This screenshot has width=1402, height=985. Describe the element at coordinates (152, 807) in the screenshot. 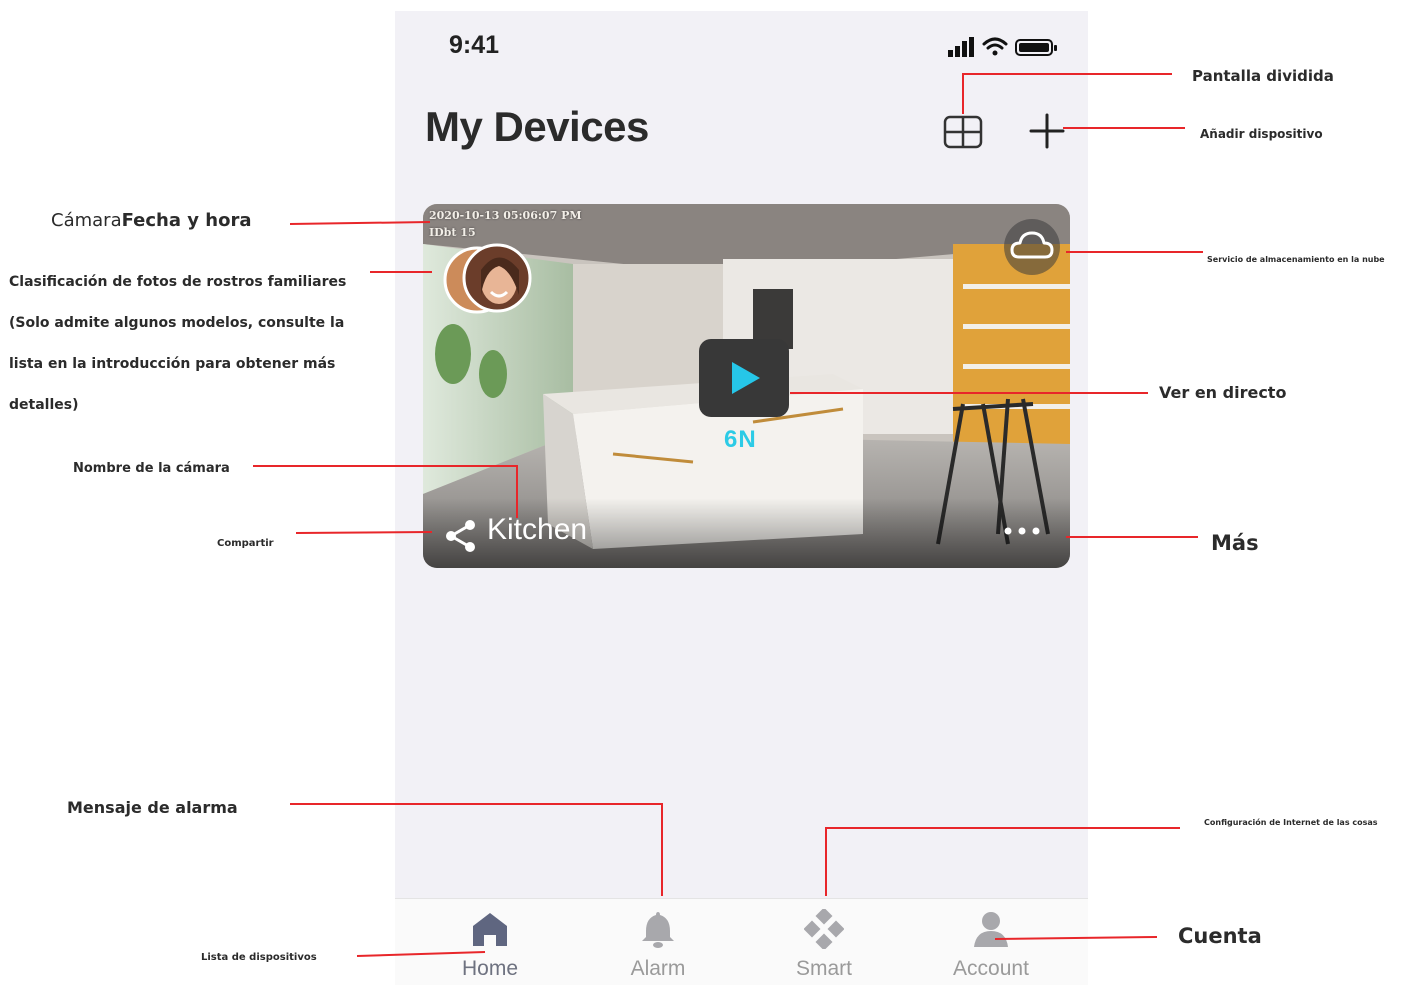

I see `annotation-alarm-message: Mensaje de alarma` at that location.